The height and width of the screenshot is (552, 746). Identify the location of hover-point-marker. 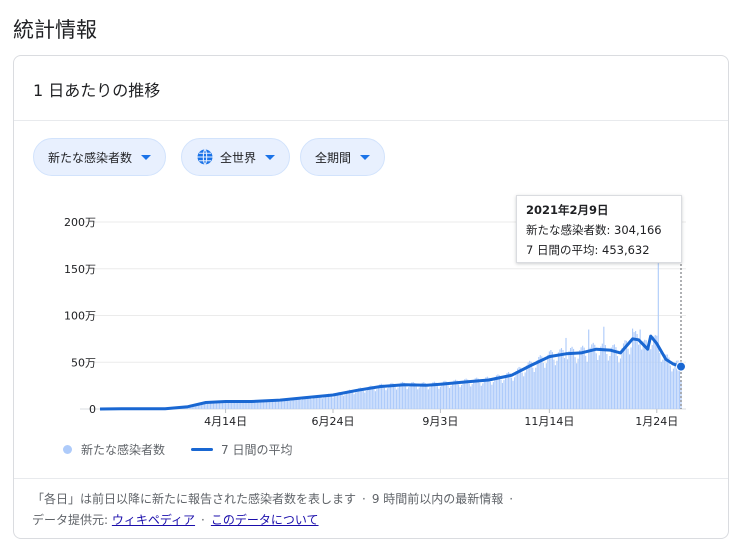
(681, 366).